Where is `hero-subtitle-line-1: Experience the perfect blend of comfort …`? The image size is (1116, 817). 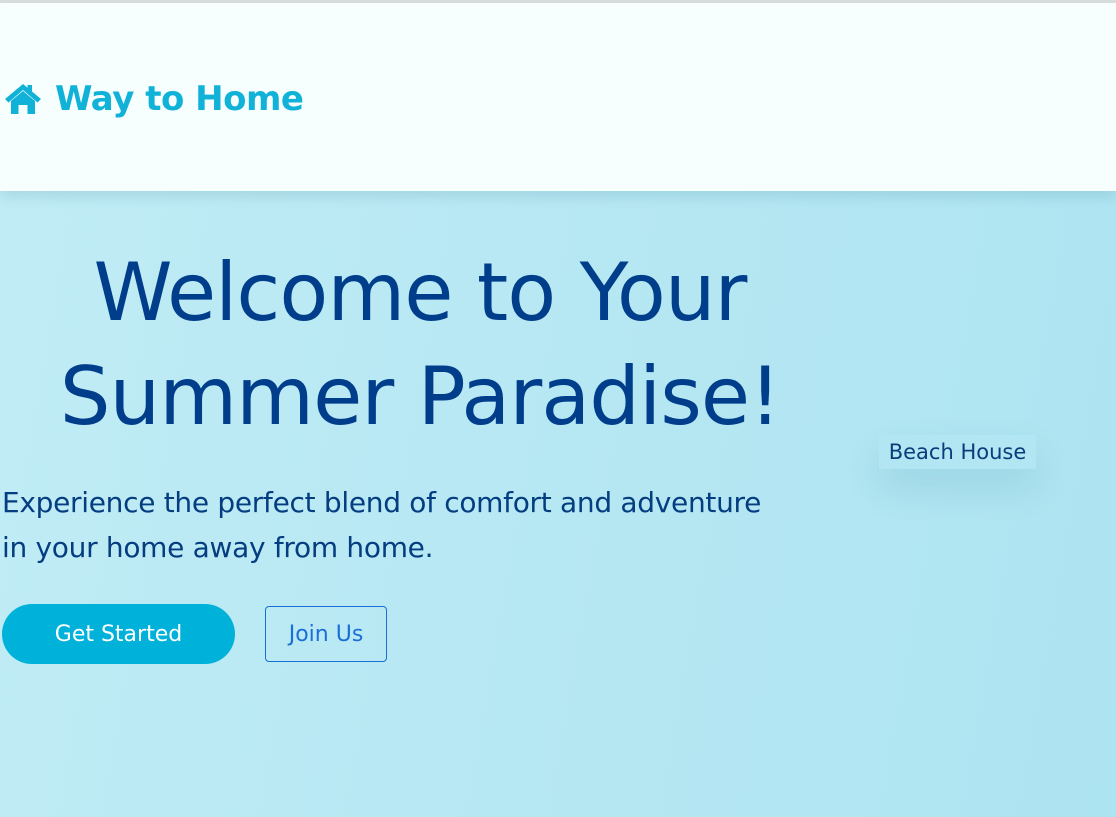
hero-subtitle-line-1: Experience the perfect blend of comfort … is located at coordinates (382, 502).